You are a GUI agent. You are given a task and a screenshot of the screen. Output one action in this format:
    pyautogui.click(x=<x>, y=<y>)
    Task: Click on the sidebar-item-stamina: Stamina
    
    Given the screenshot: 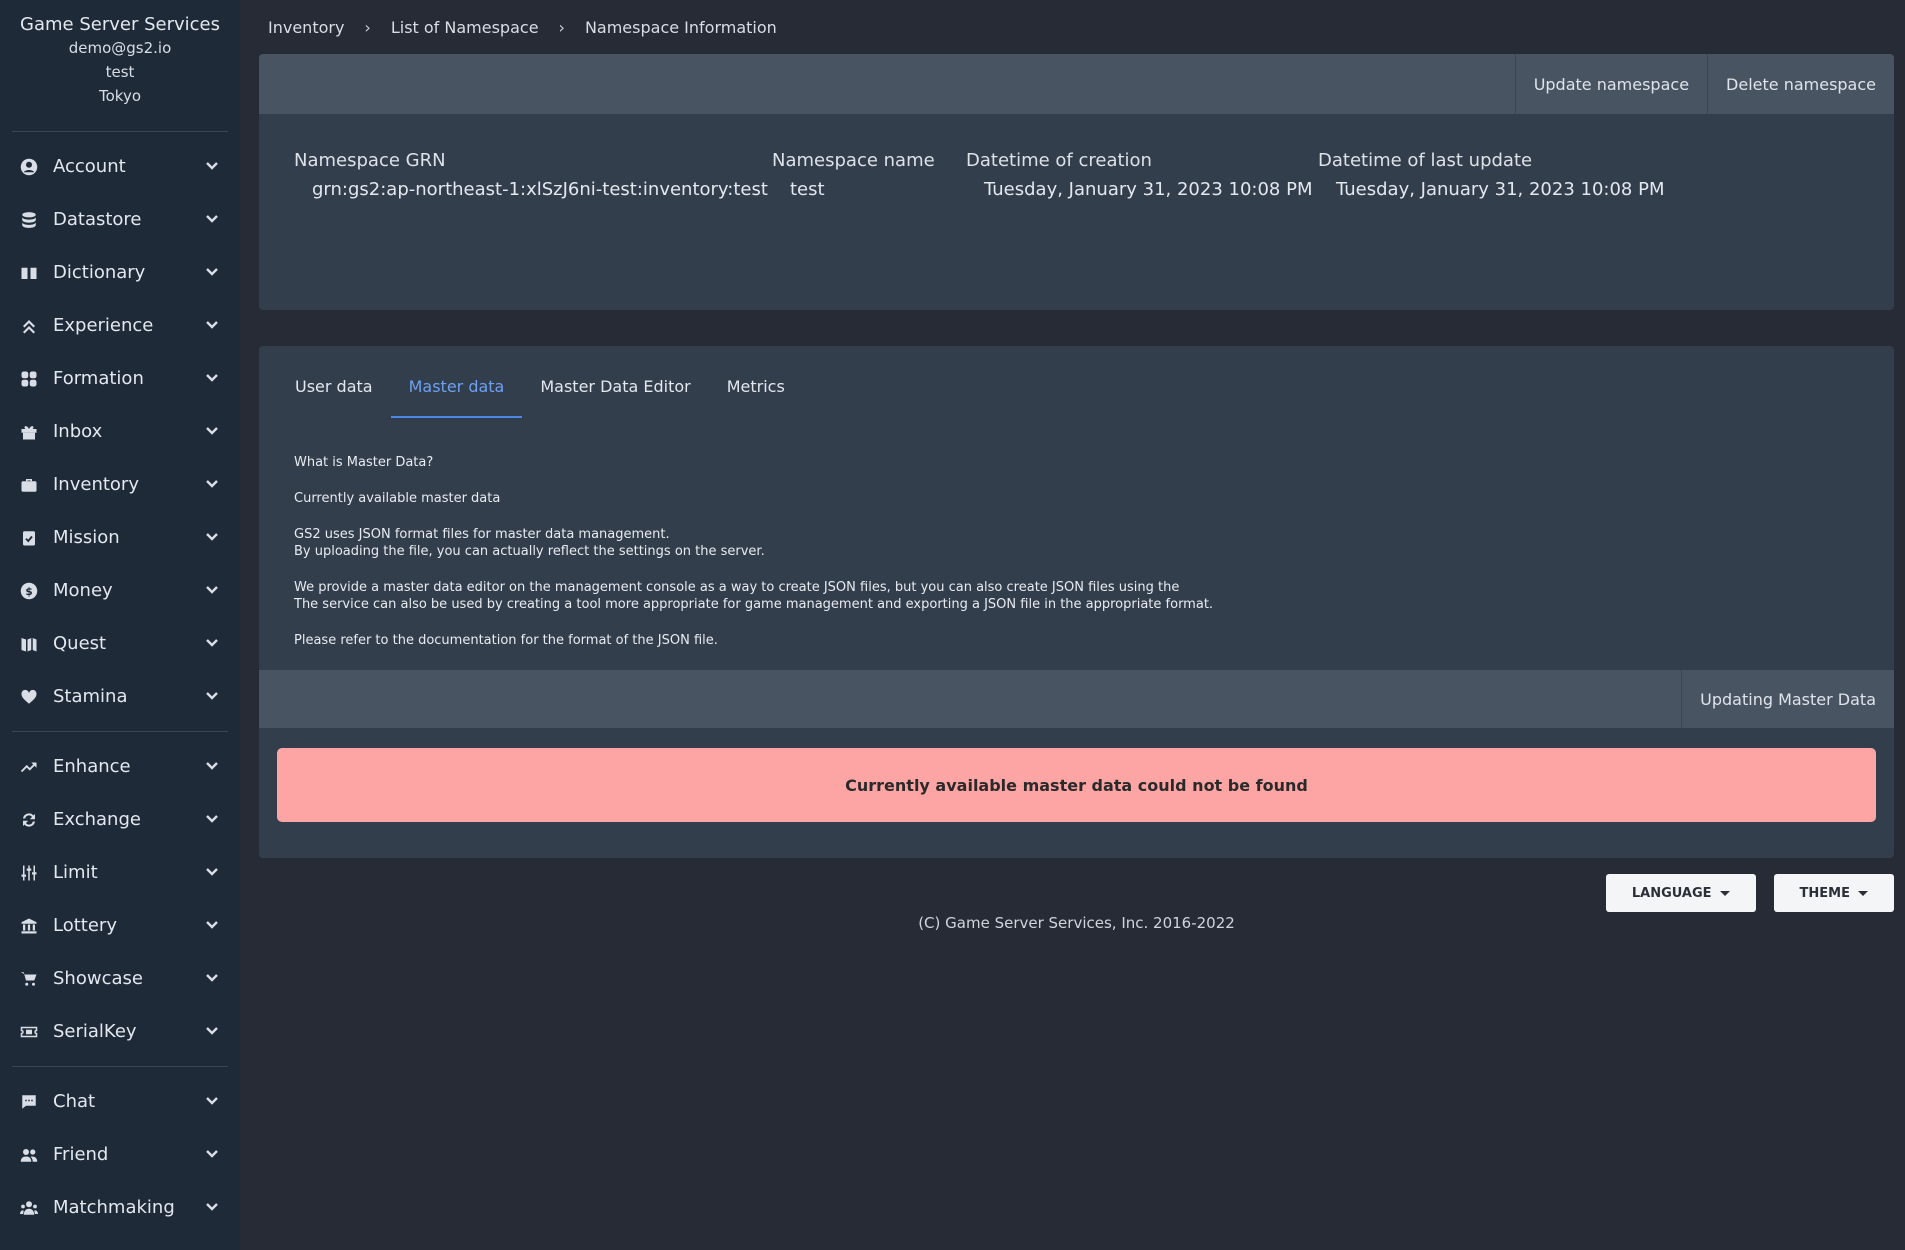 What is the action you would take?
    pyautogui.click(x=120, y=696)
    